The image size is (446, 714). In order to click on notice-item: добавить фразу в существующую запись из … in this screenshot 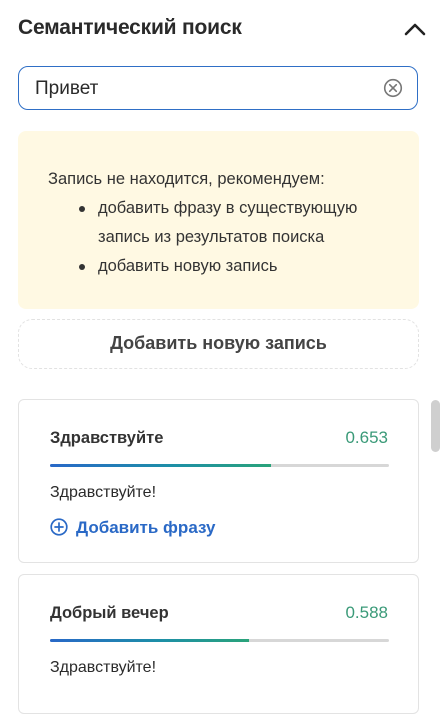, I will do `click(249, 223)`.